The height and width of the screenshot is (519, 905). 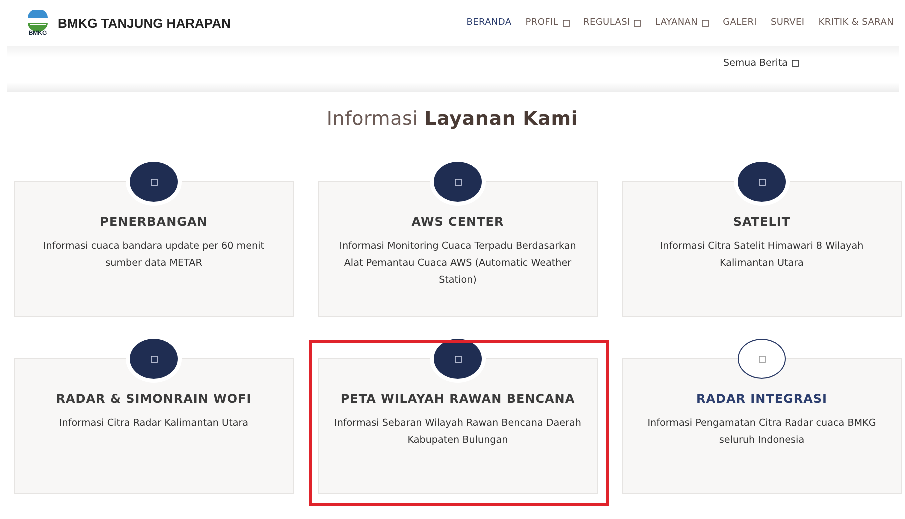 What do you see at coordinates (740, 23) in the screenshot?
I see `nav-link: GALERI` at bounding box center [740, 23].